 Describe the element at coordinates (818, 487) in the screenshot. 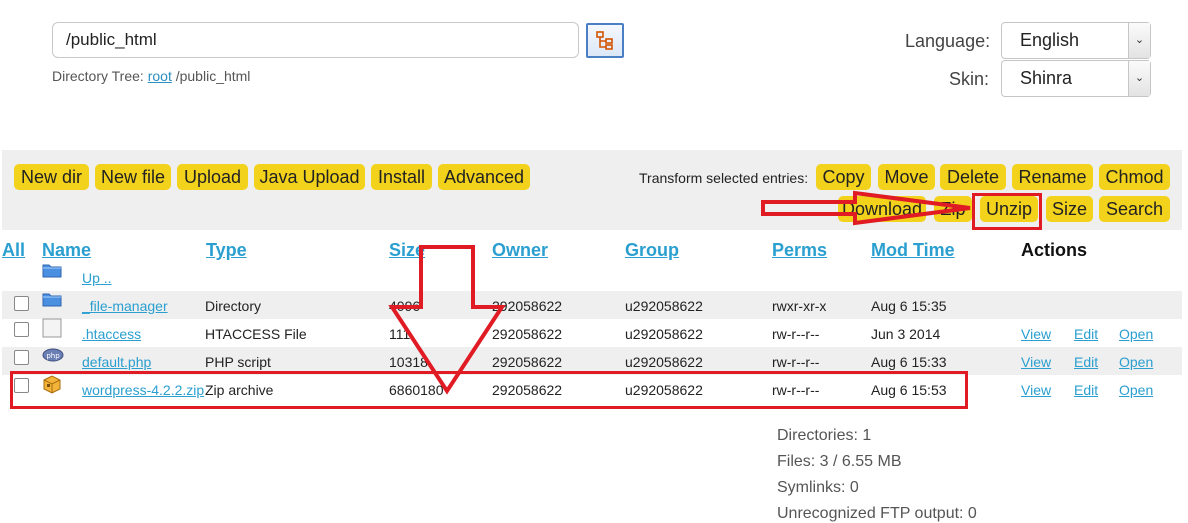

I see `summary-symlinks: Symlinks: 0` at that location.